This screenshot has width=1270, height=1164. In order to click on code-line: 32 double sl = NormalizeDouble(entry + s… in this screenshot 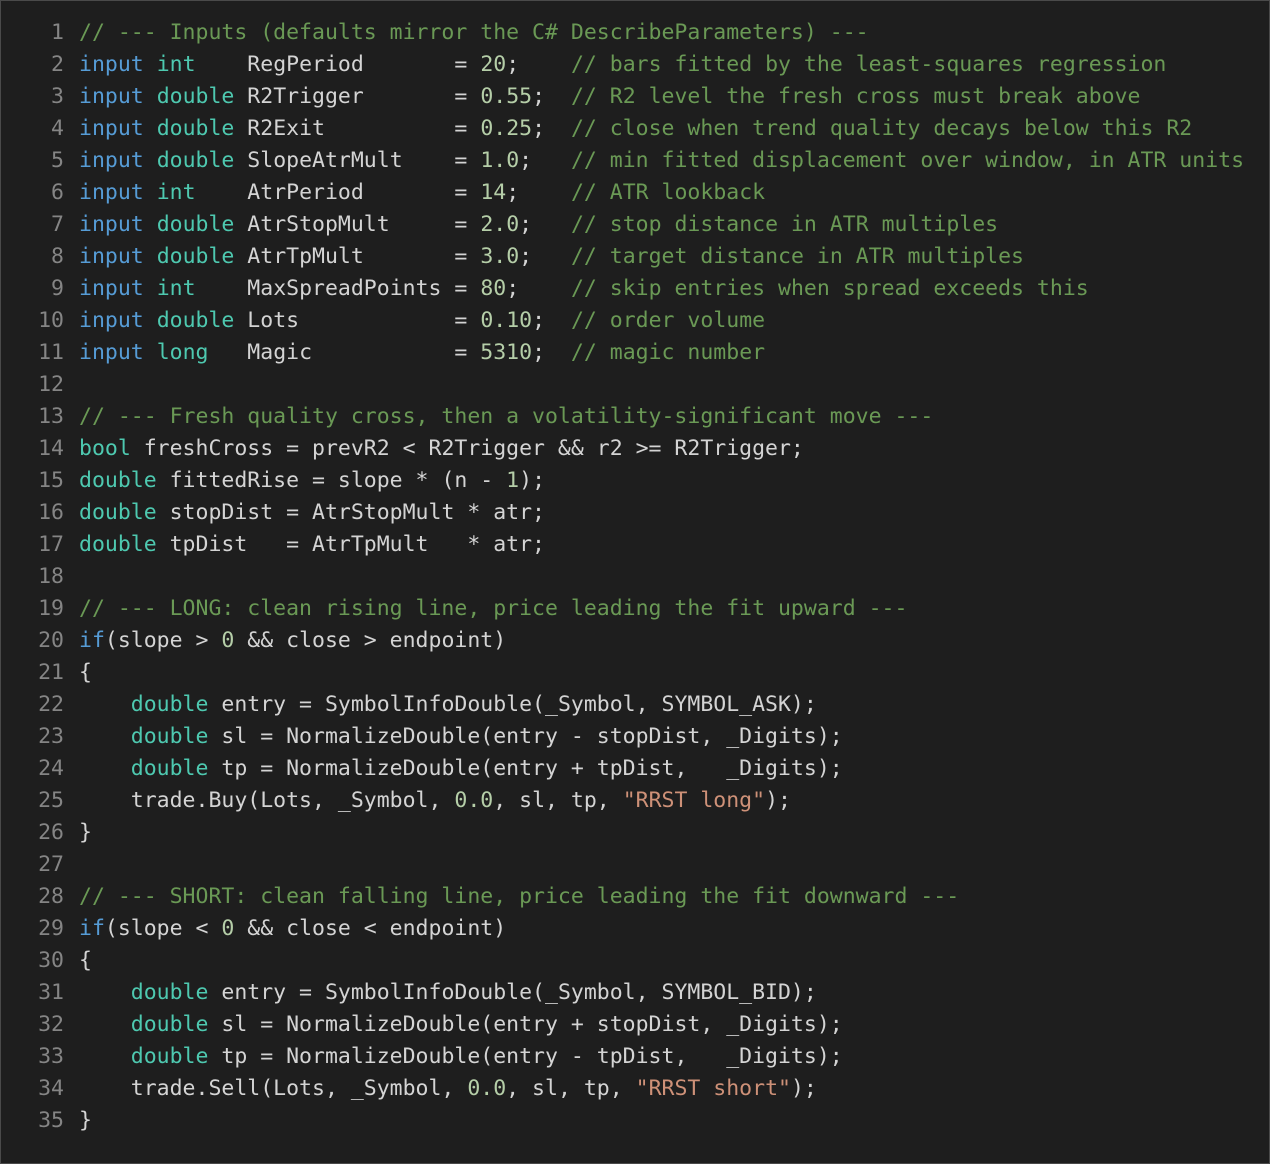, I will do `click(635, 1025)`.